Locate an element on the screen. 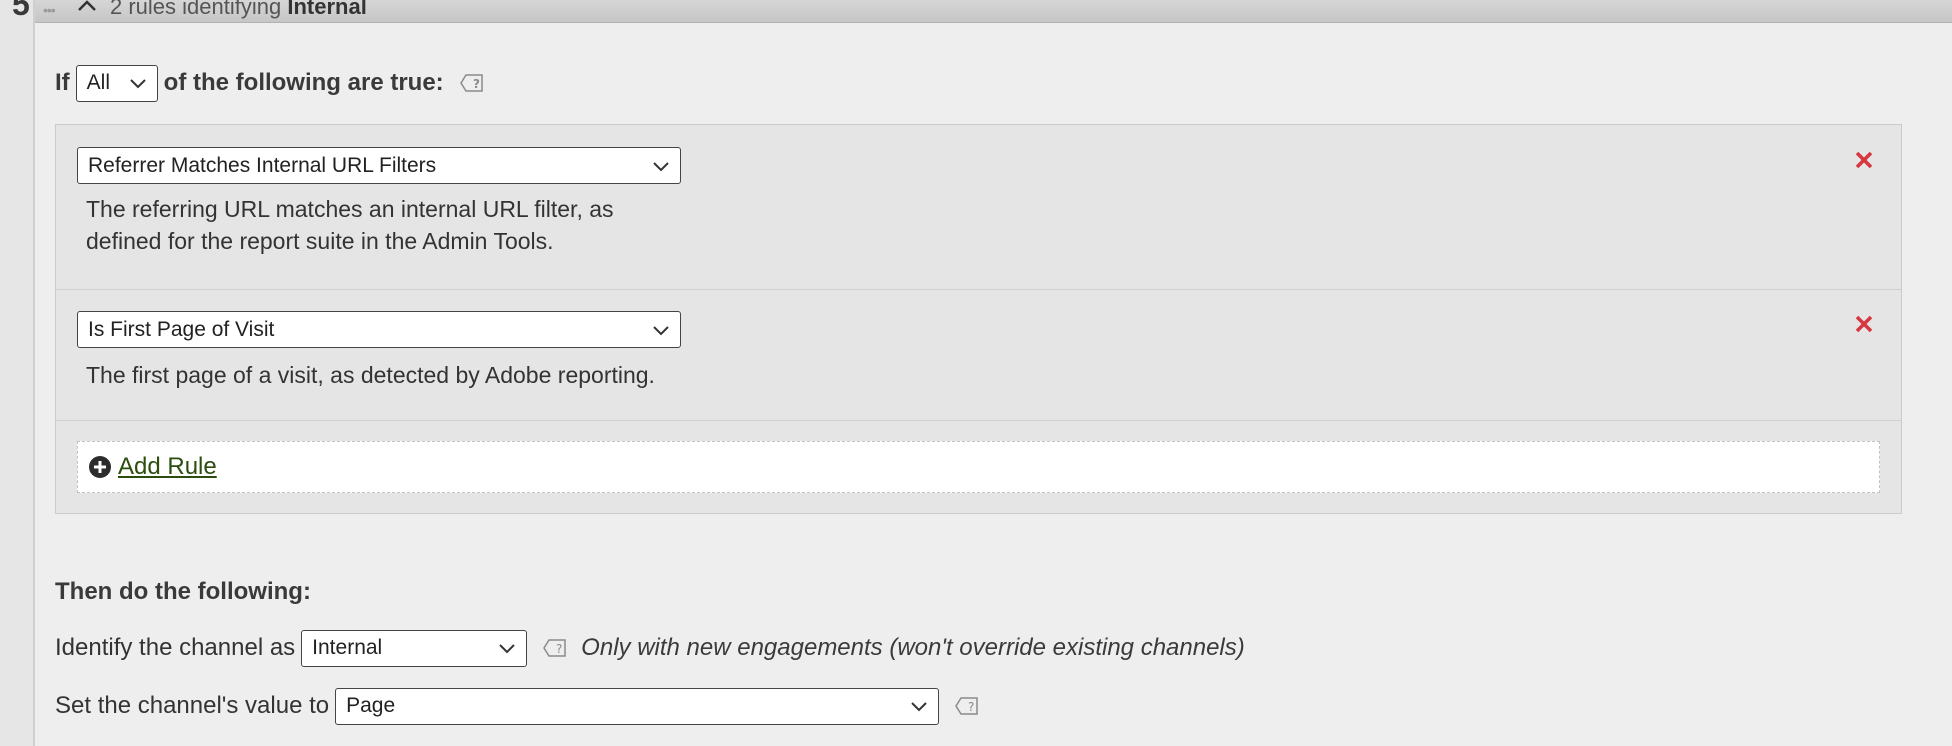 The width and height of the screenshot is (1952, 746). add-rule-link: Add Rule is located at coordinates (167, 467).